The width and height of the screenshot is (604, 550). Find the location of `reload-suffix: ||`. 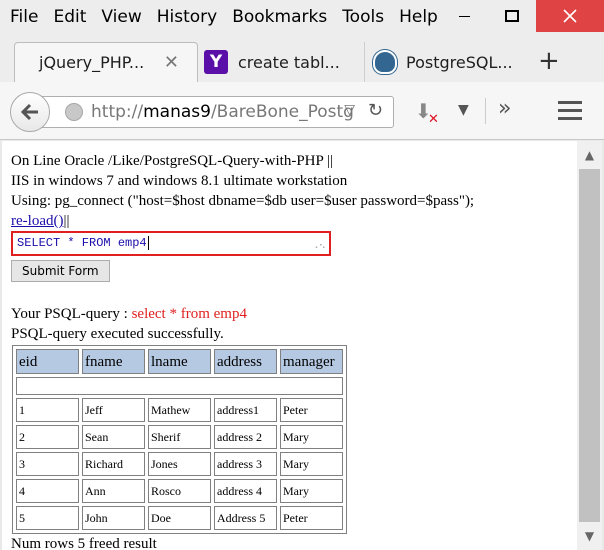

reload-suffix: || is located at coordinates (66, 221).